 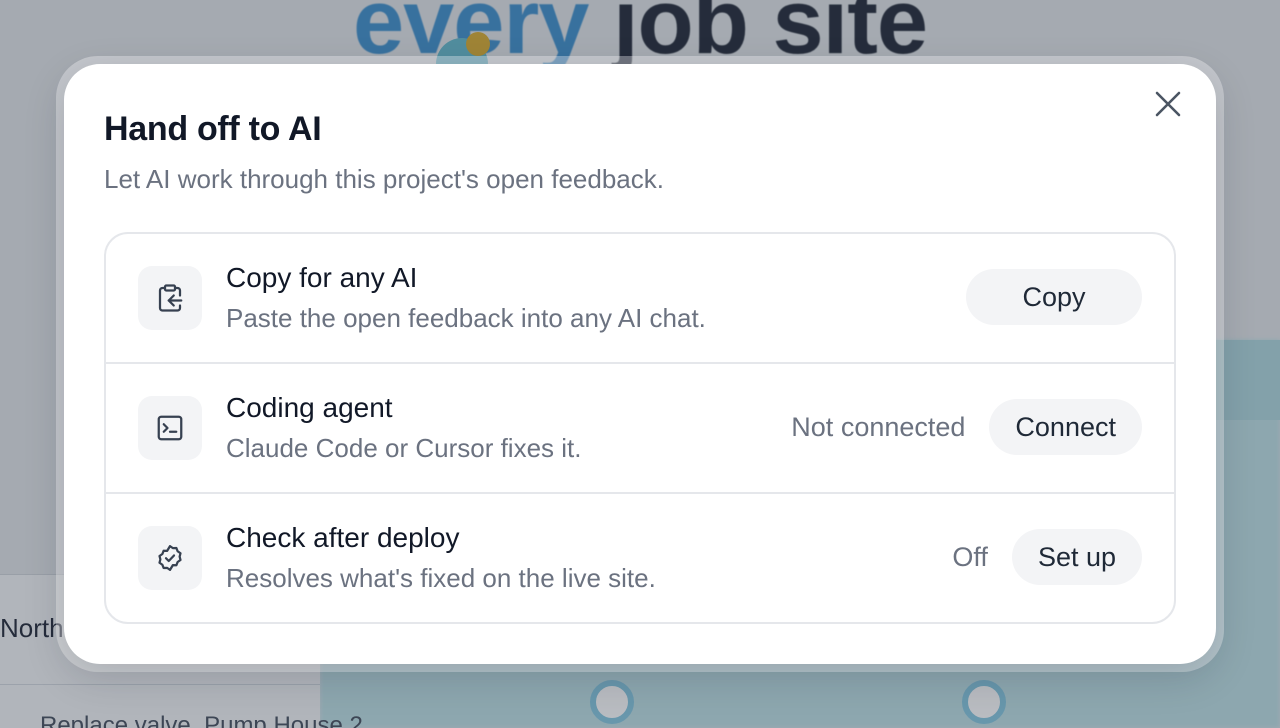 What do you see at coordinates (343, 537) in the screenshot?
I see `option-title: Check after deploy` at bounding box center [343, 537].